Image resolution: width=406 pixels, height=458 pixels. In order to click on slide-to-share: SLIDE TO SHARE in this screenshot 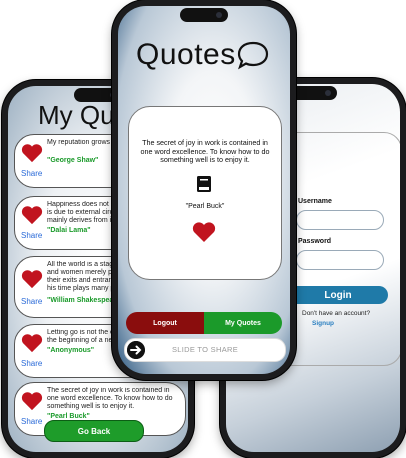, I will do `click(205, 350)`.